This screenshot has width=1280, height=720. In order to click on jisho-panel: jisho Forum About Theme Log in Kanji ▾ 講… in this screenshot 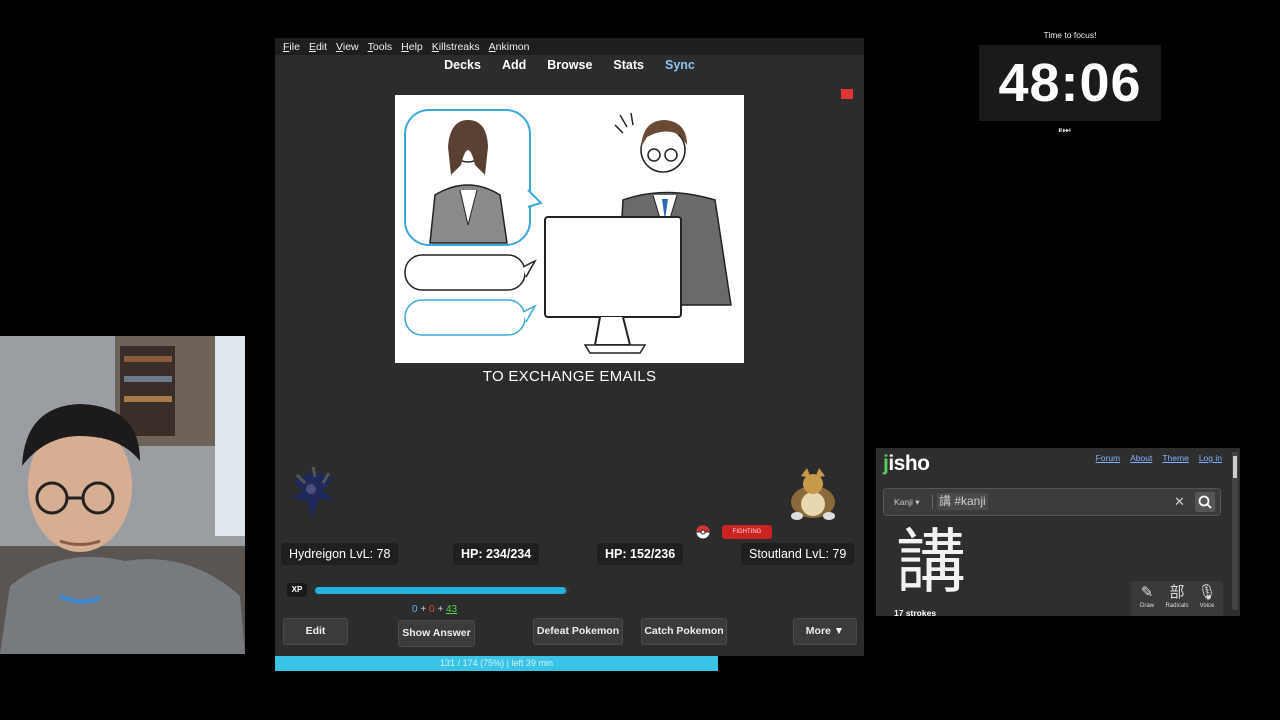, I will do `click(1058, 532)`.